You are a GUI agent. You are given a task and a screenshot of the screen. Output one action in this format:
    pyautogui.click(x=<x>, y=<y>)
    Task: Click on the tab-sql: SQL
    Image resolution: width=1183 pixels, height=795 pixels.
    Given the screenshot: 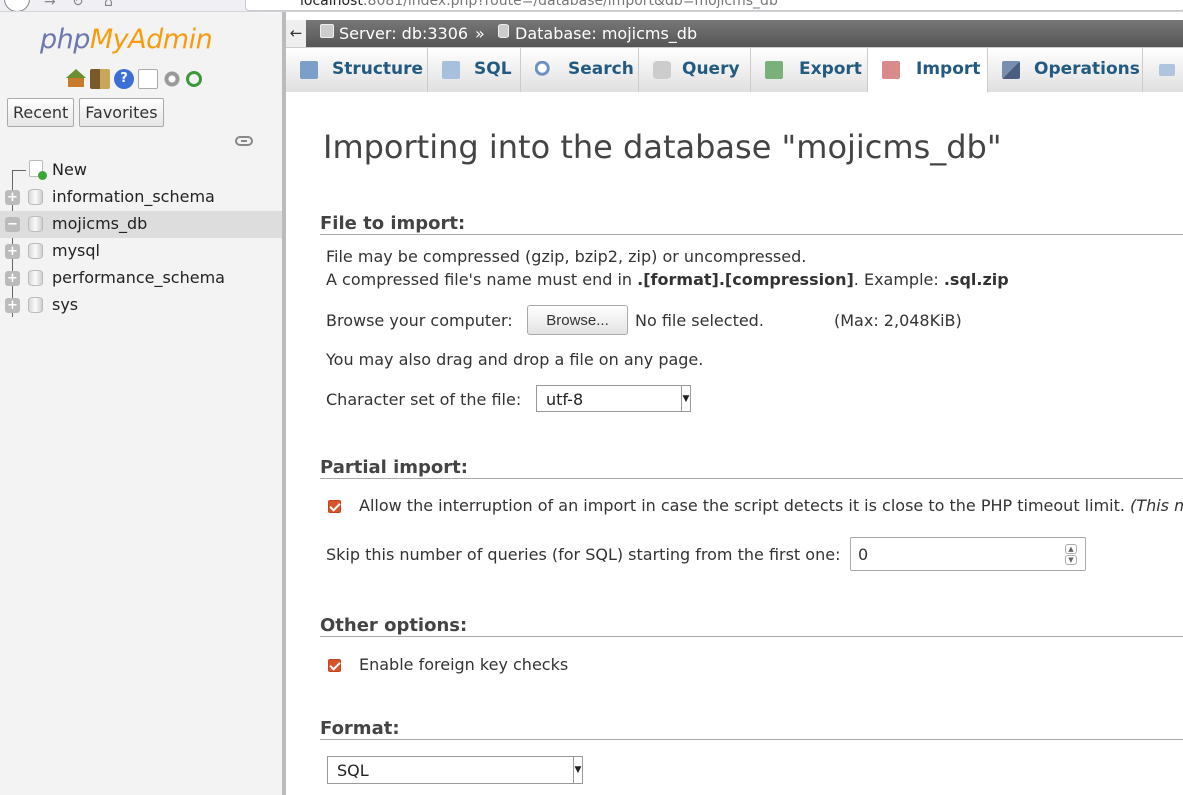 What is the action you would take?
    pyautogui.click(x=474, y=70)
    